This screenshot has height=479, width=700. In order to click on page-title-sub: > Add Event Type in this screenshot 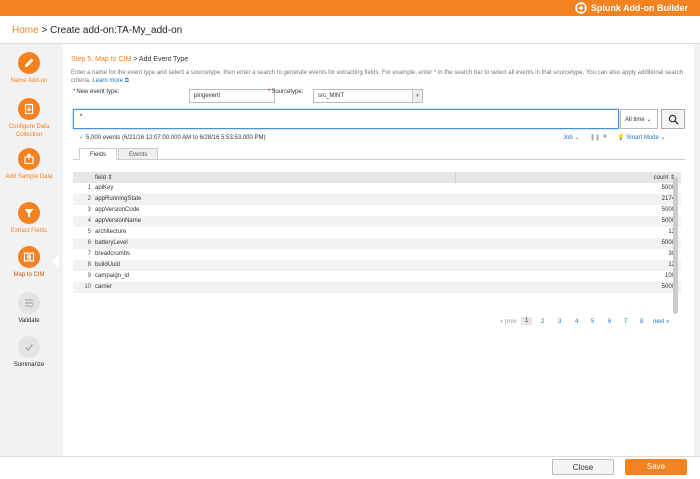, I will do `click(160, 59)`.